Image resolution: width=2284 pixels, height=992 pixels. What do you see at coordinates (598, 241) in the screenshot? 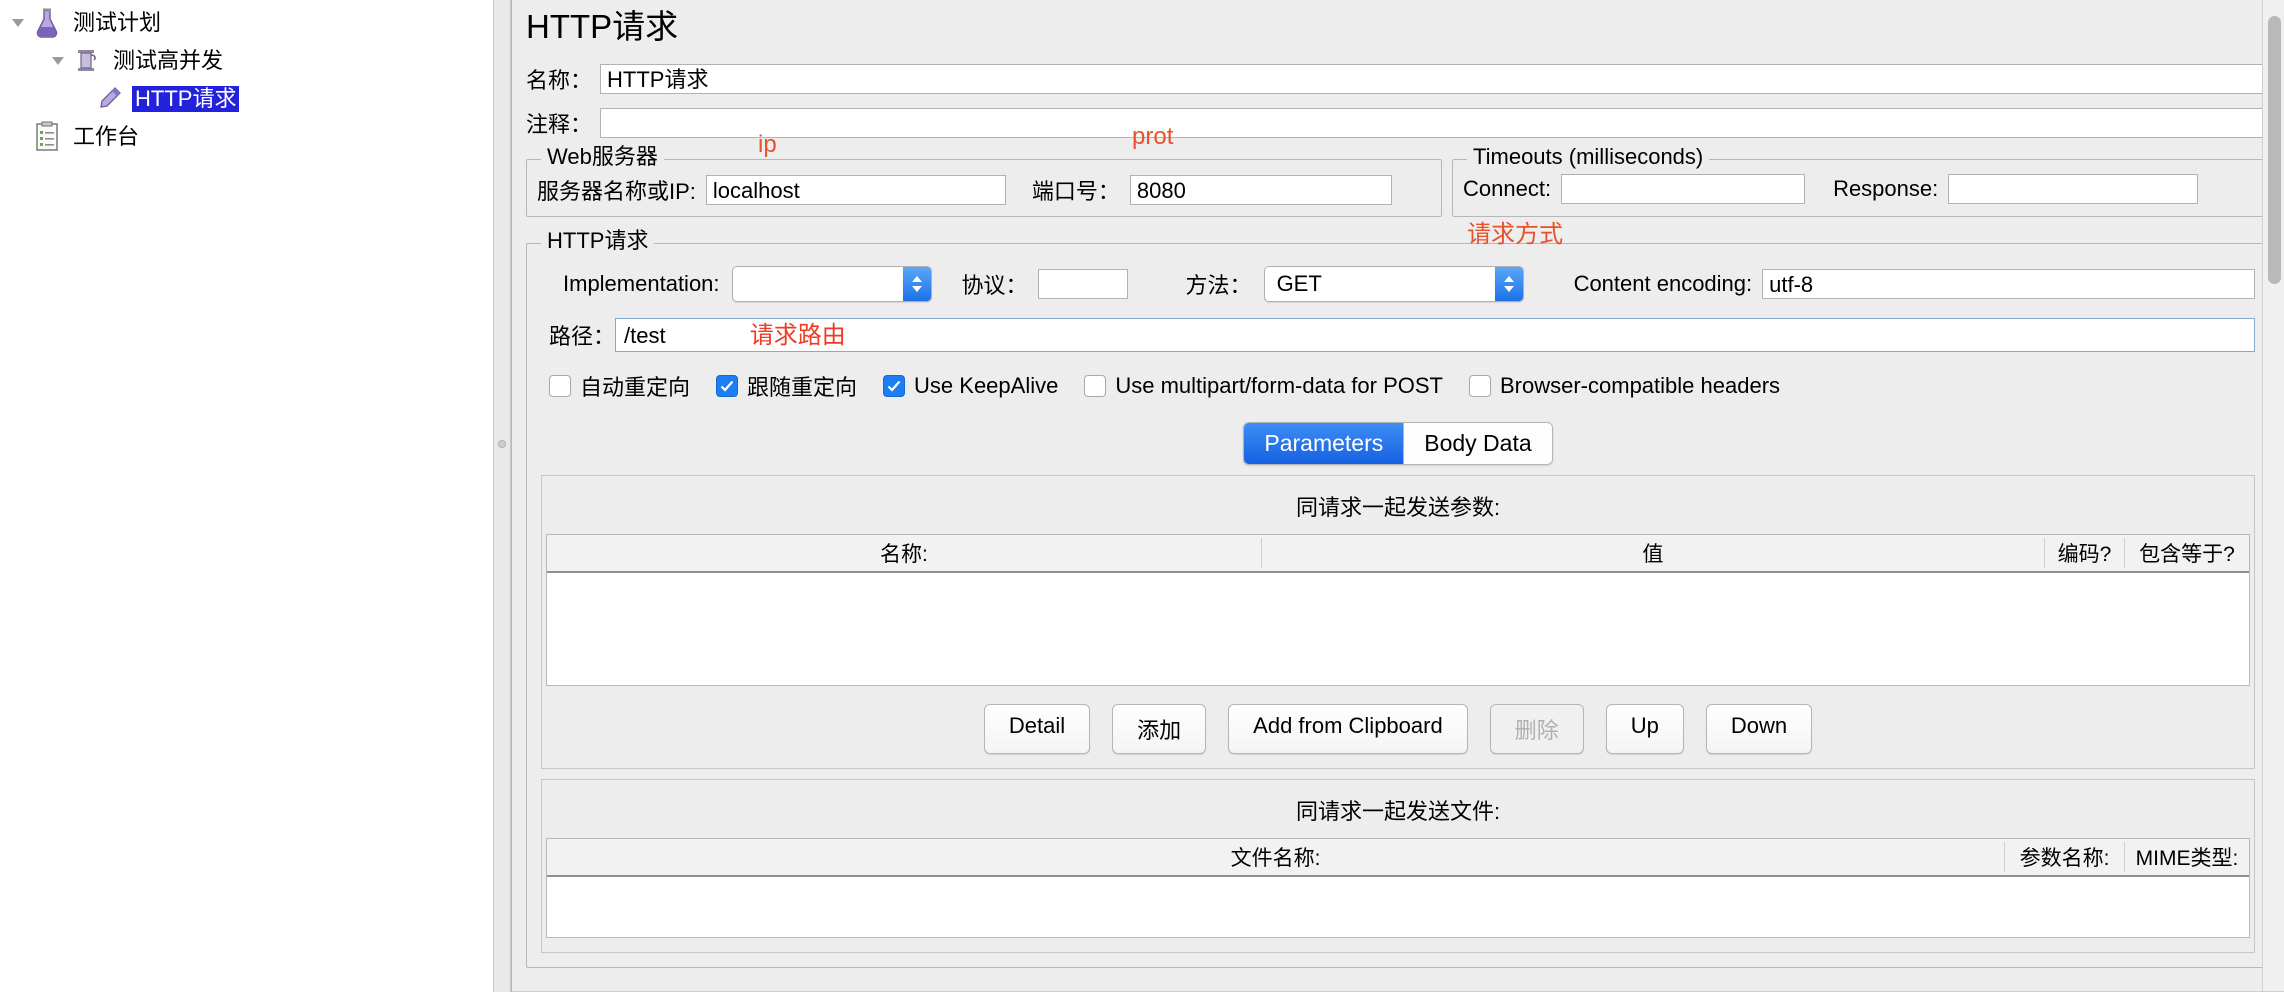
I see `http-request-legend: HTTP请求` at bounding box center [598, 241].